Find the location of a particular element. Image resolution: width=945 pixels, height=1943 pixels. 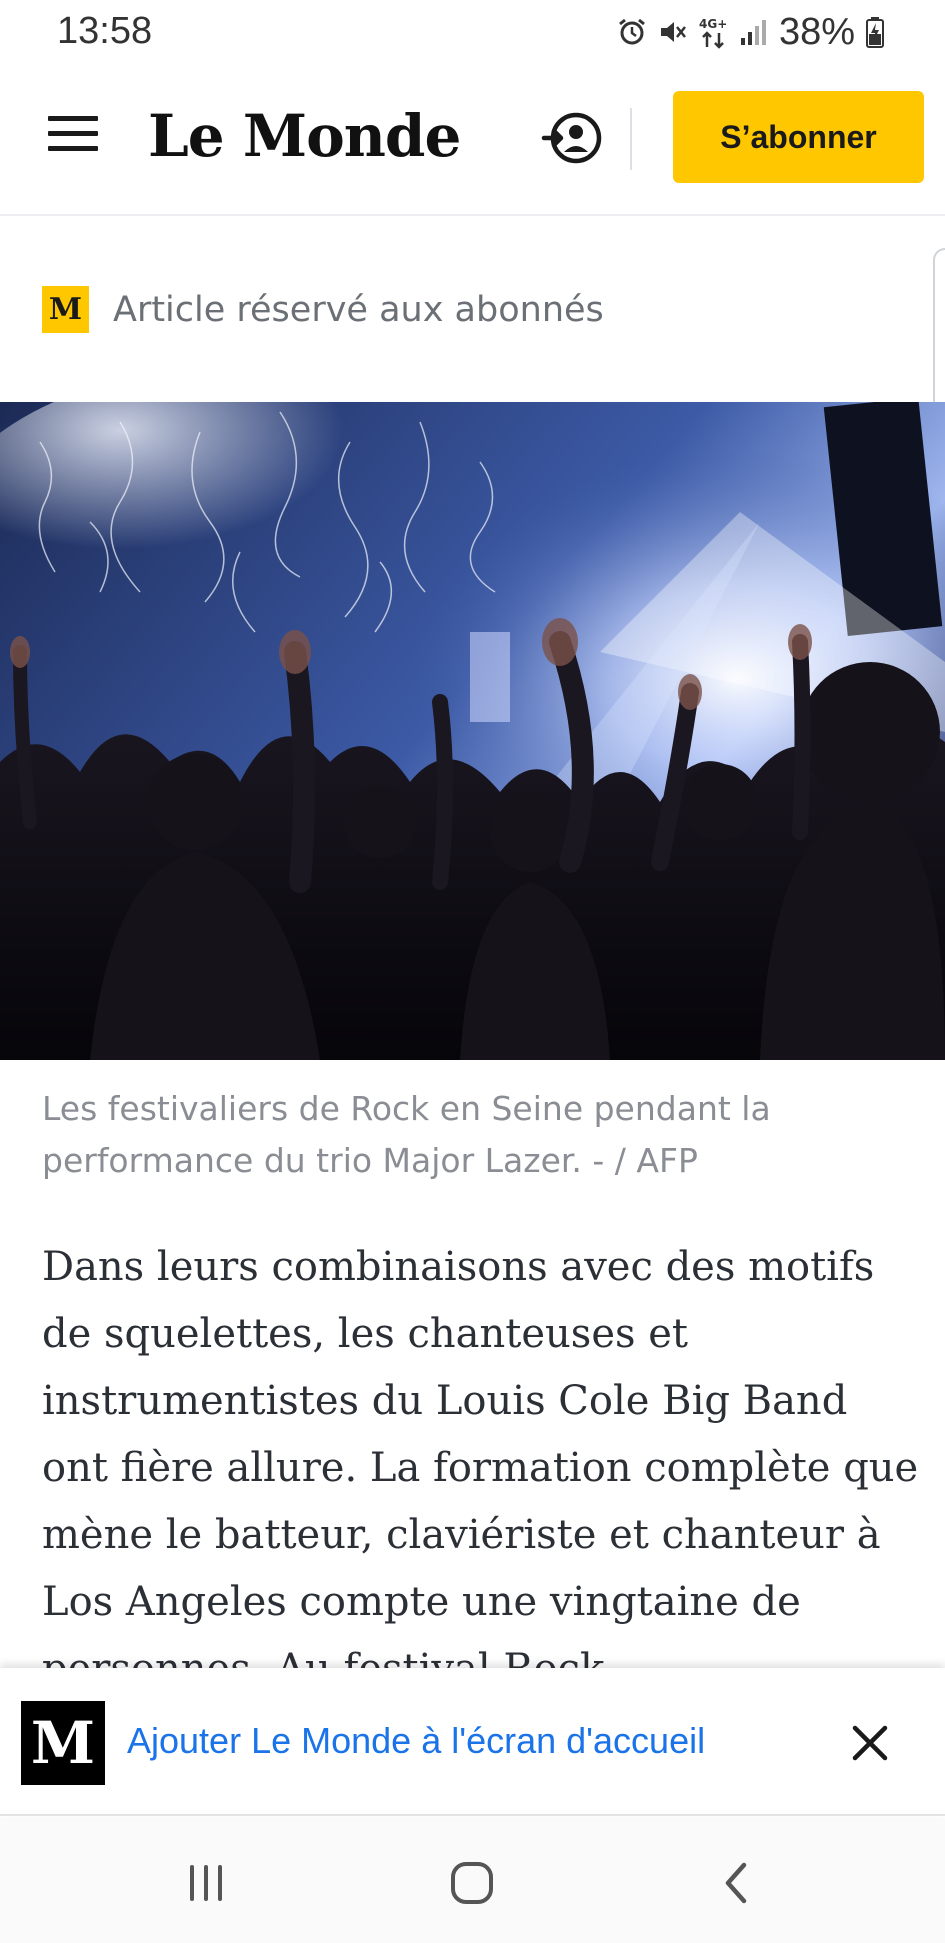

back-icon is located at coordinates (736, 1883).